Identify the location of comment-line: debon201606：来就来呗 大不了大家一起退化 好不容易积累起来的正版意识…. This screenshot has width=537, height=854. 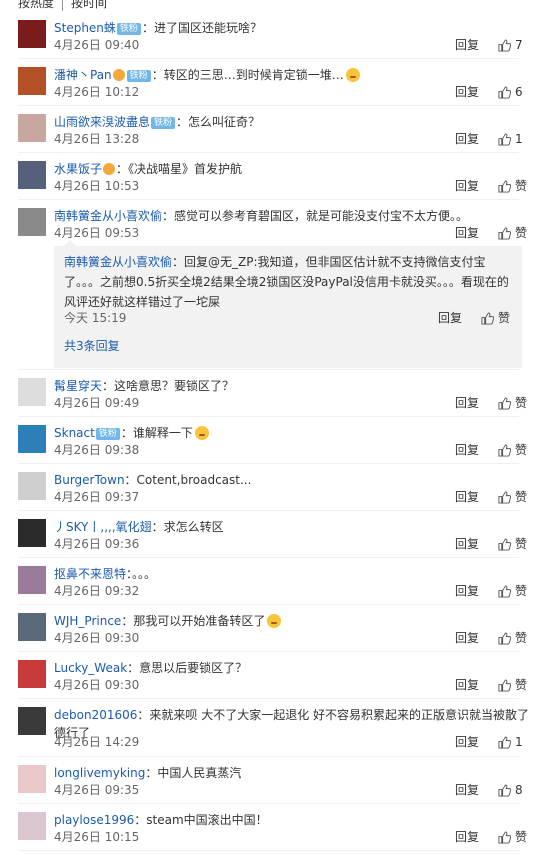
(291, 715).